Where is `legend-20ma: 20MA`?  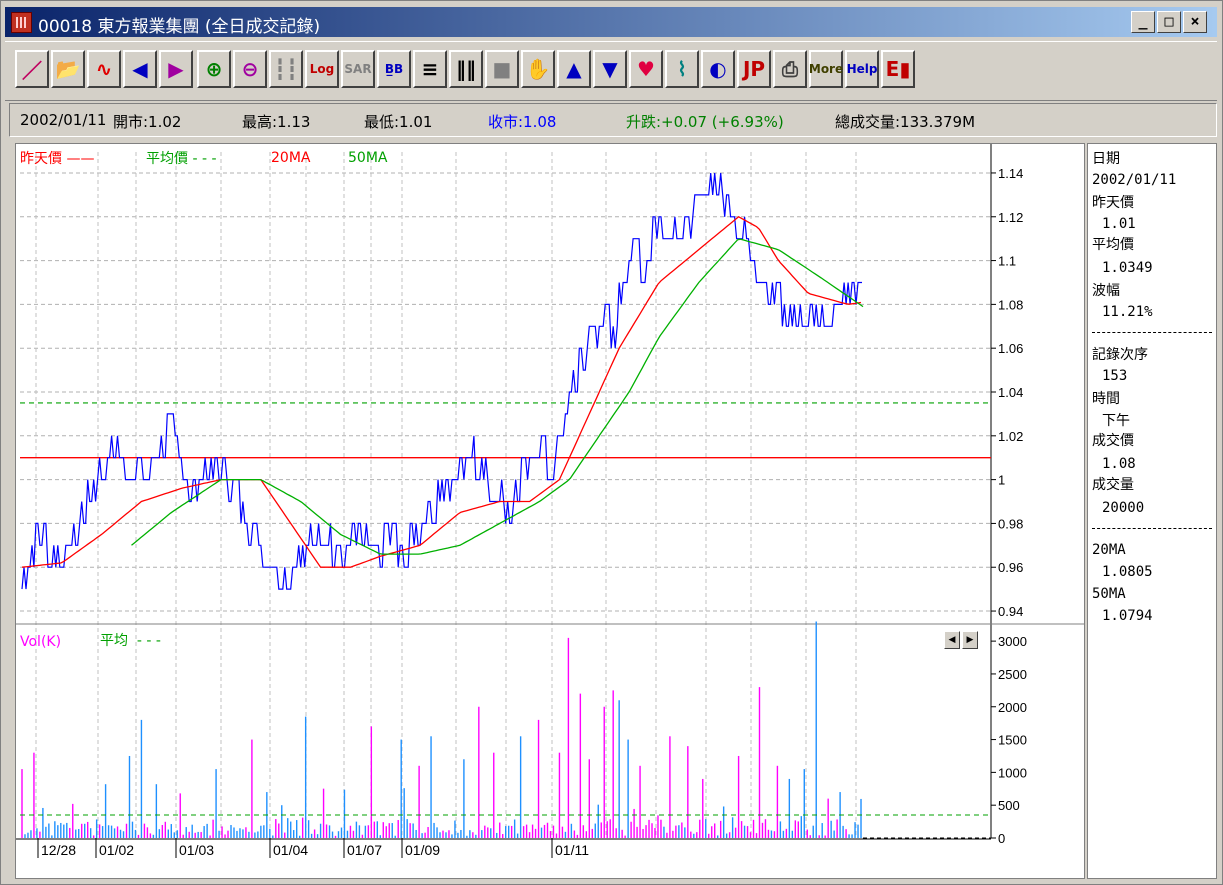 legend-20ma: 20MA is located at coordinates (291, 158).